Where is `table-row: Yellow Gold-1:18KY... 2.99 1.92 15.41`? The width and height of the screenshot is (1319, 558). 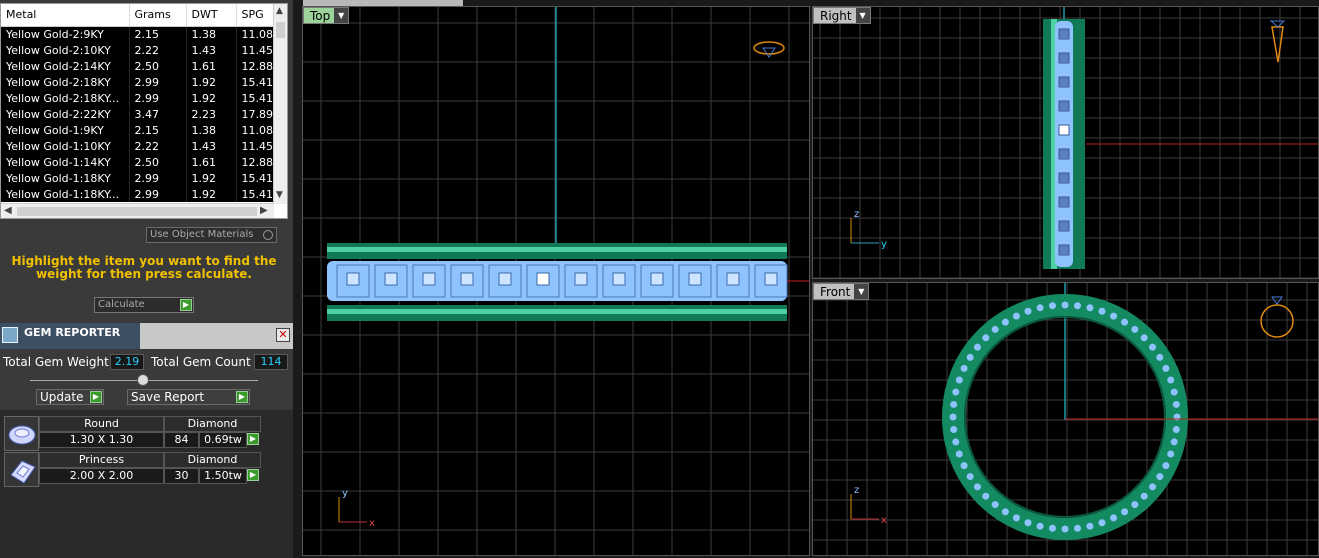
table-row: Yellow Gold-1:18KY... 2.99 1.92 15.41 is located at coordinates (138, 194).